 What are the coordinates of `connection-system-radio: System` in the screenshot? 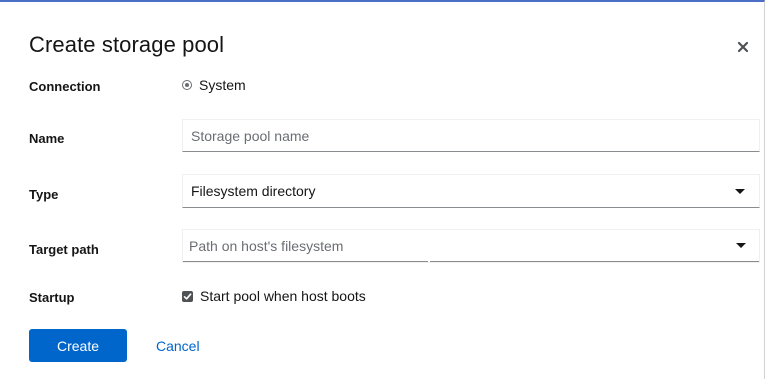 It's located at (214, 85).